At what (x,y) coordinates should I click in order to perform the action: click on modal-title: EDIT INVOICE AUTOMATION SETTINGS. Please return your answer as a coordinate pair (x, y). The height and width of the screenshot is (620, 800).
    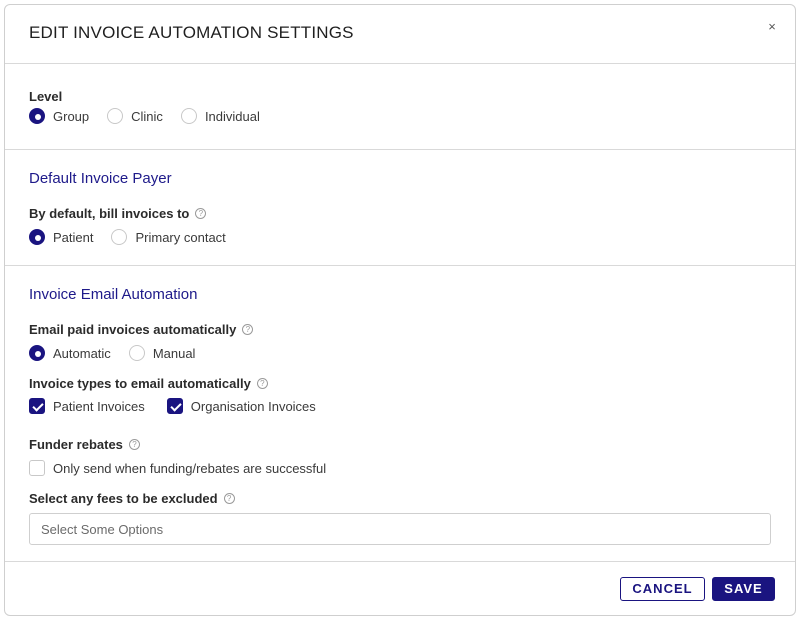
    Looking at the image, I should click on (191, 32).